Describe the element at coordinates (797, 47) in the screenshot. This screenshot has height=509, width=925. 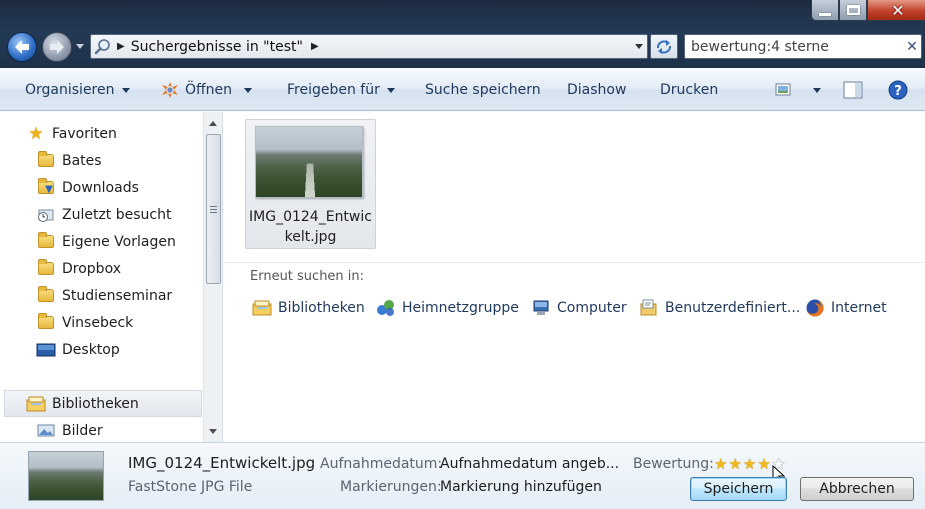
I see `search-input-value: bewertung:4 sterne` at that location.